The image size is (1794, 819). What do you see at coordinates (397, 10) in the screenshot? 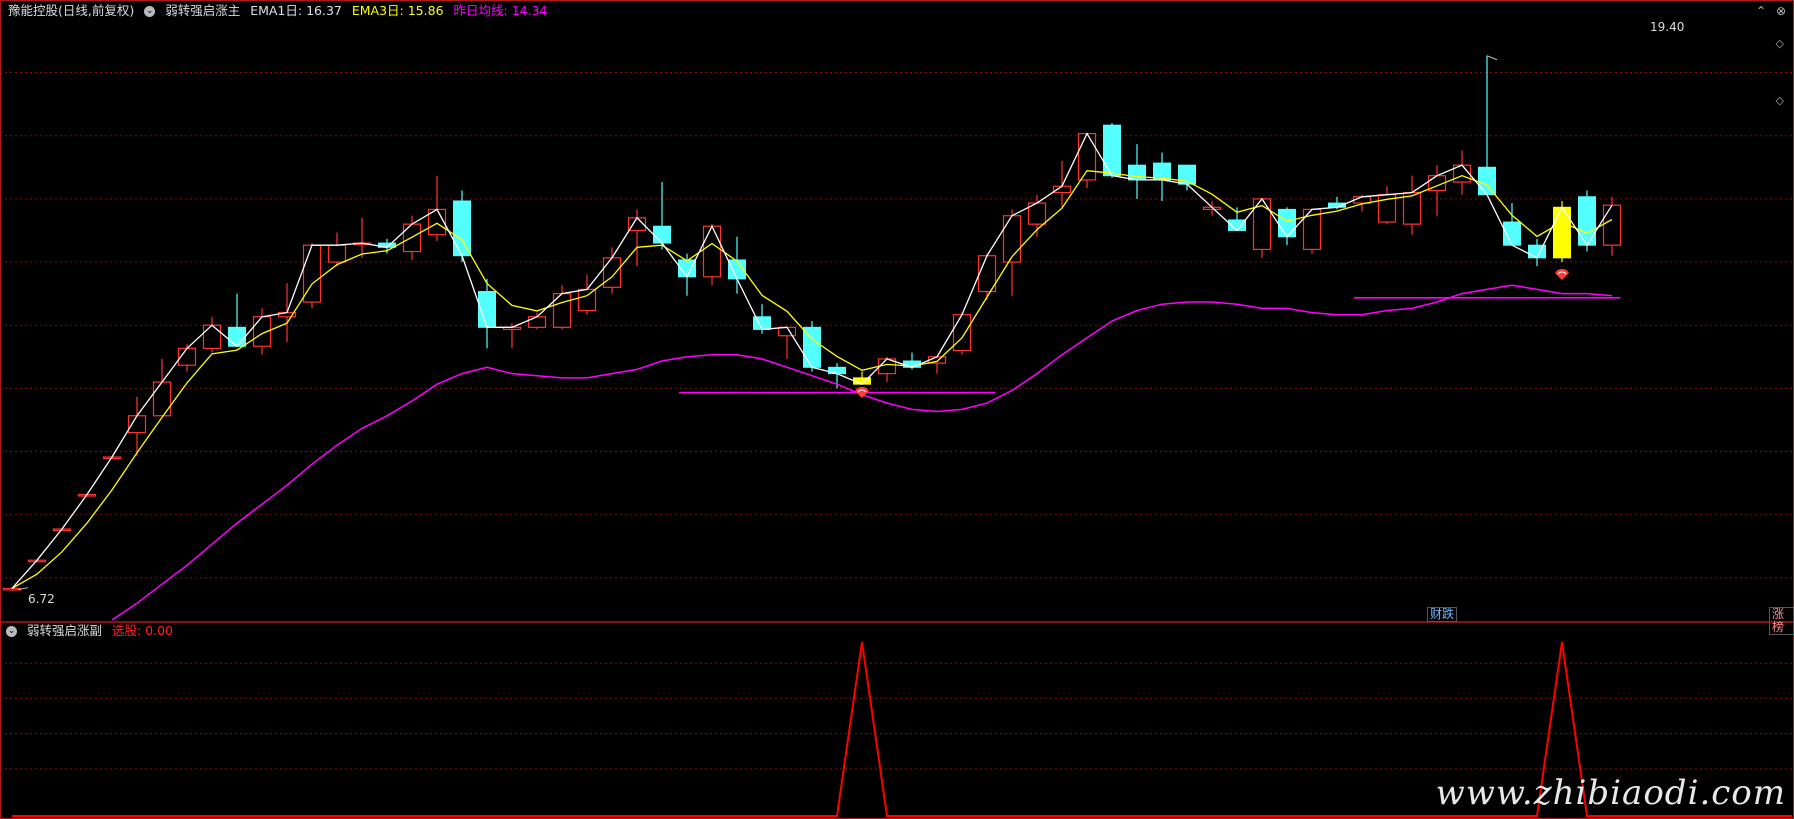
I see `ema3-label: EMA3日: 15.86` at bounding box center [397, 10].